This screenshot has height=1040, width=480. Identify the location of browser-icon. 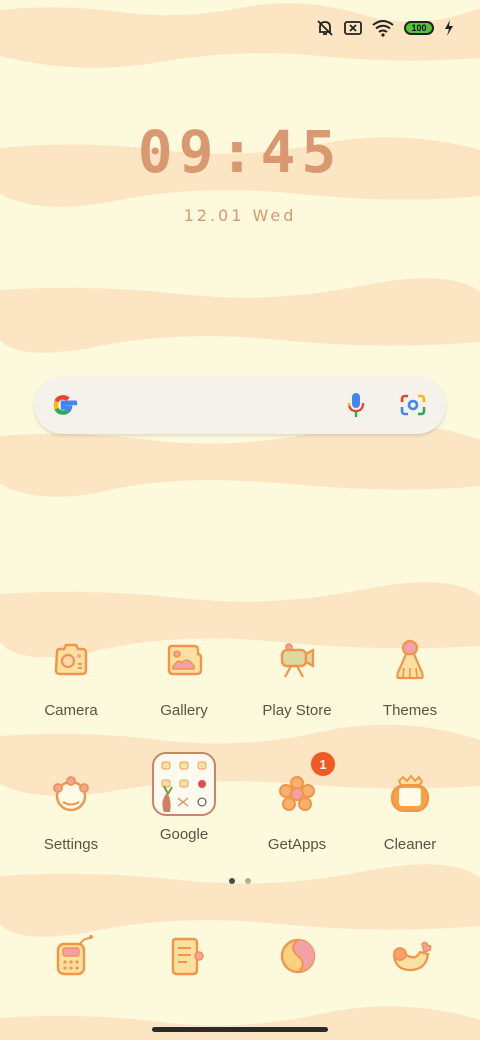
(298, 956).